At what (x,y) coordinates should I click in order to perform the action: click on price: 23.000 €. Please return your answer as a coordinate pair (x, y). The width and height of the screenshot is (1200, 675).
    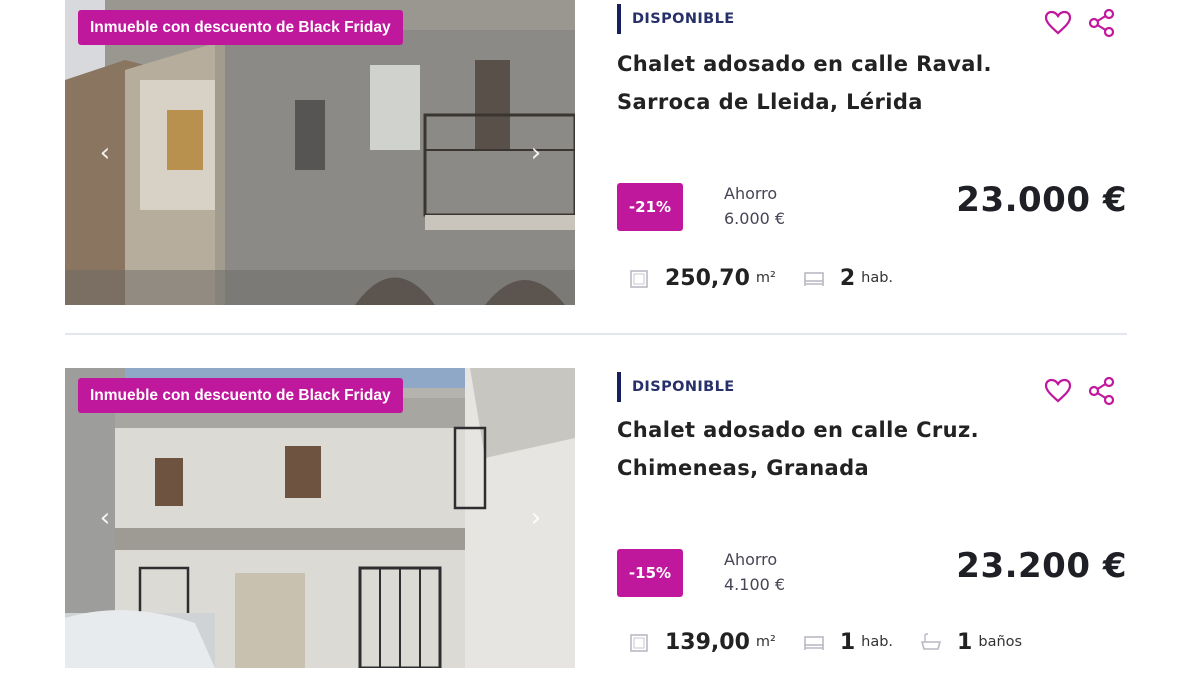
    Looking at the image, I should click on (1041, 200).